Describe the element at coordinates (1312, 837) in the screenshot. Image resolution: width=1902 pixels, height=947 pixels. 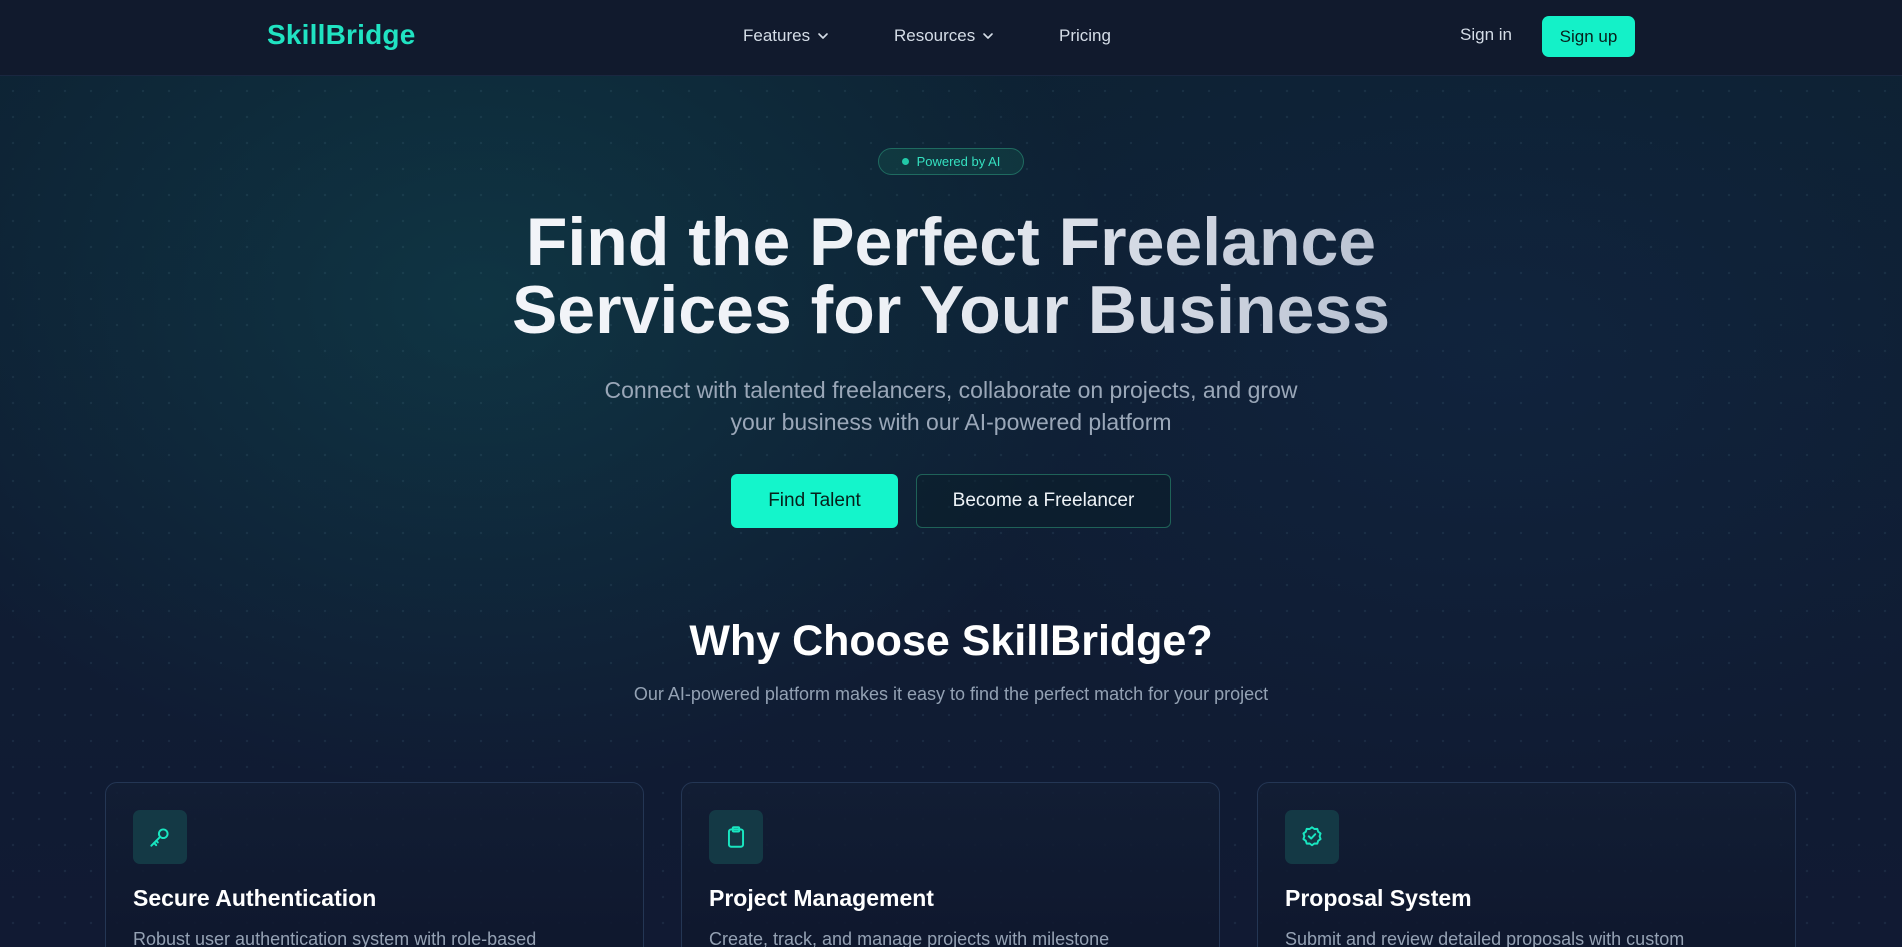
I see `badge-check-icon` at that location.